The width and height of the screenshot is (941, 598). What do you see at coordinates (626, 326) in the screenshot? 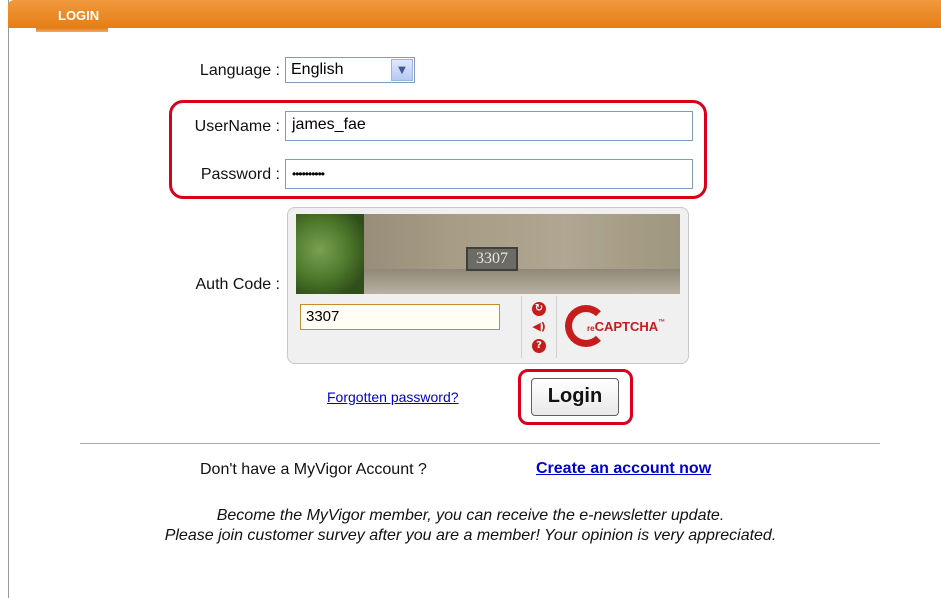
I see `recaptcha-logo-text: reCAPTCHA™` at bounding box center [626, 326].